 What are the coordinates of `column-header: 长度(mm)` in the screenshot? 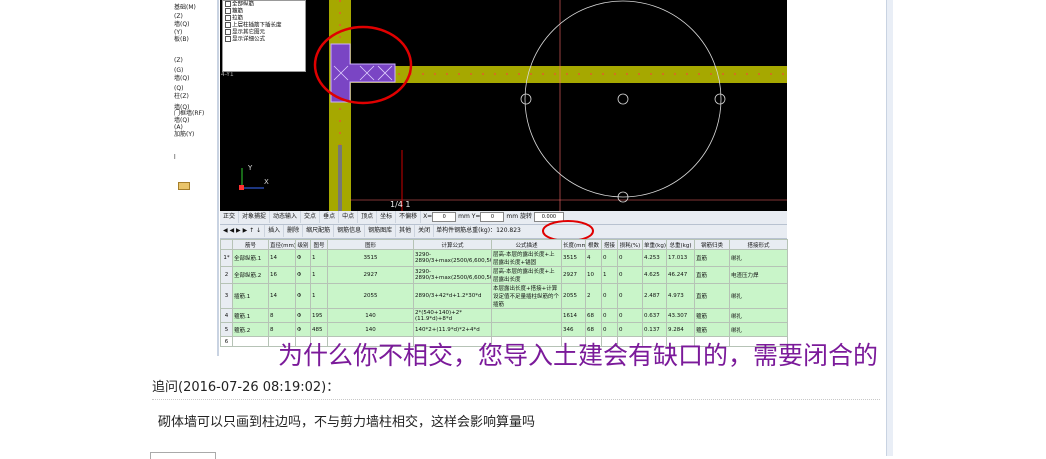 It's located at (573, 244).